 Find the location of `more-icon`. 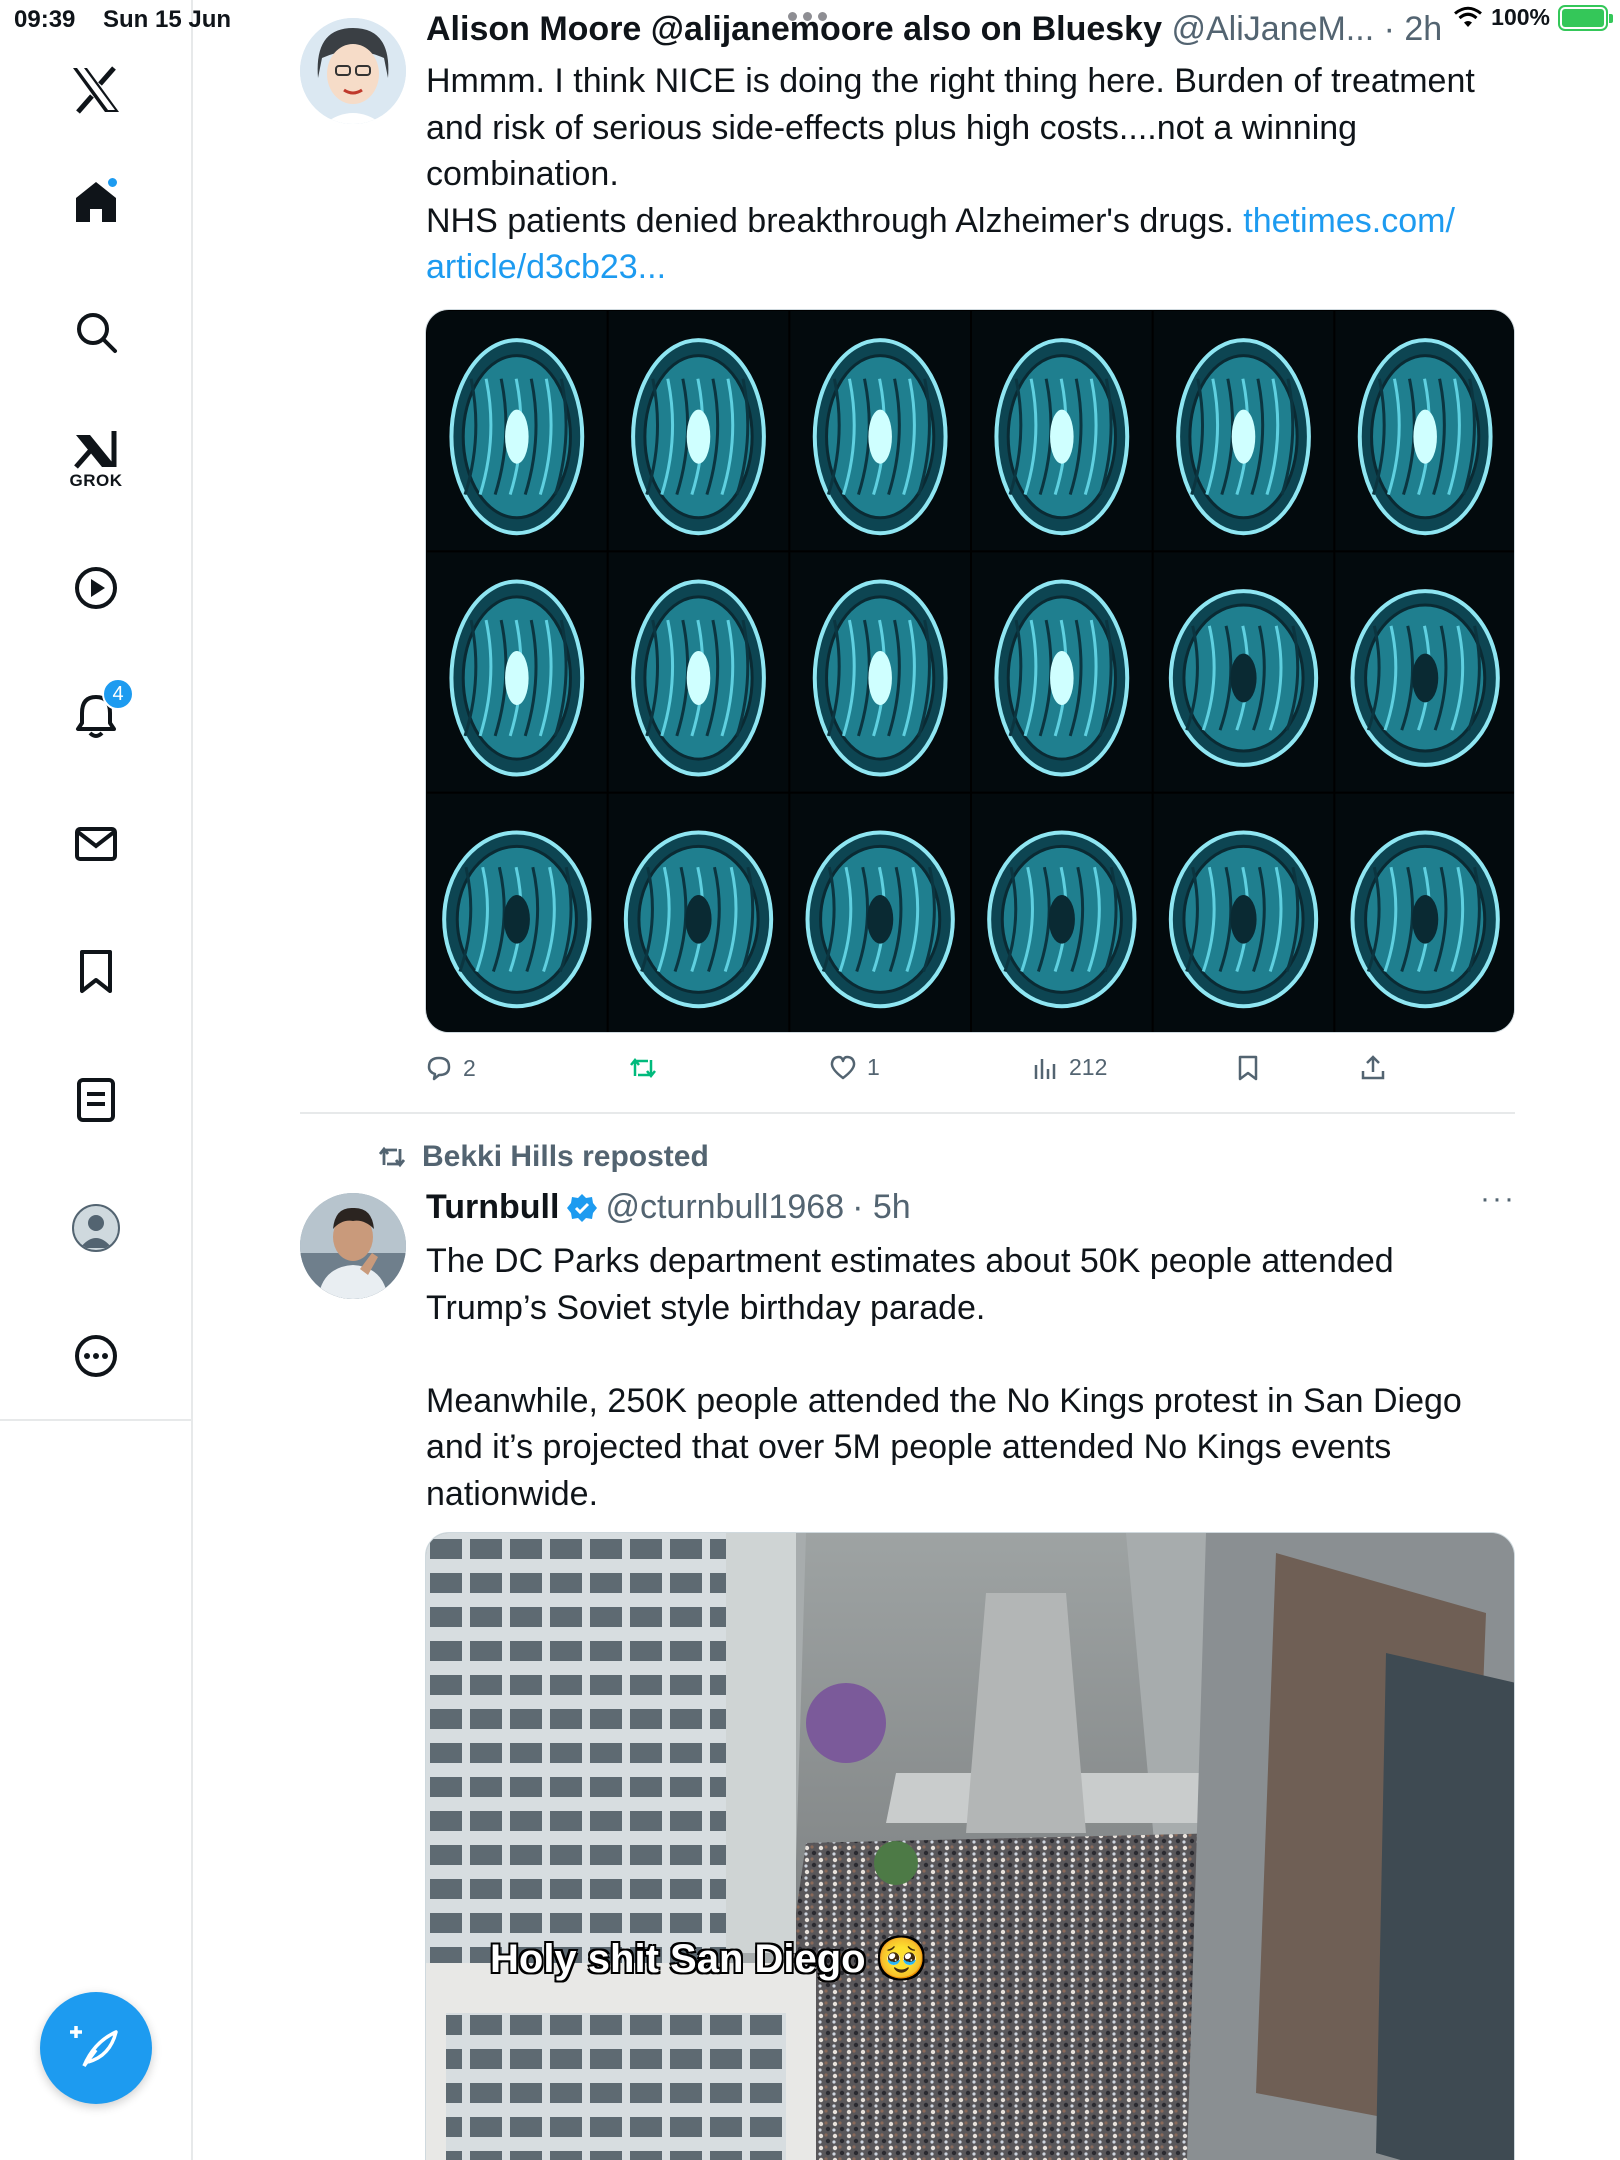

more-icon is located at coordinates (96, 1356).